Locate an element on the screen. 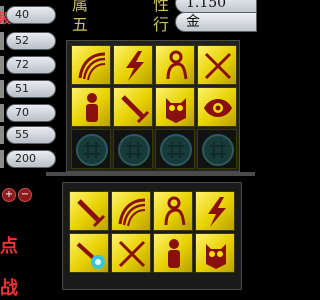 The width and height of the screenshot is (320, 300). stat-value: 40 is located at coordinates (31, 15).